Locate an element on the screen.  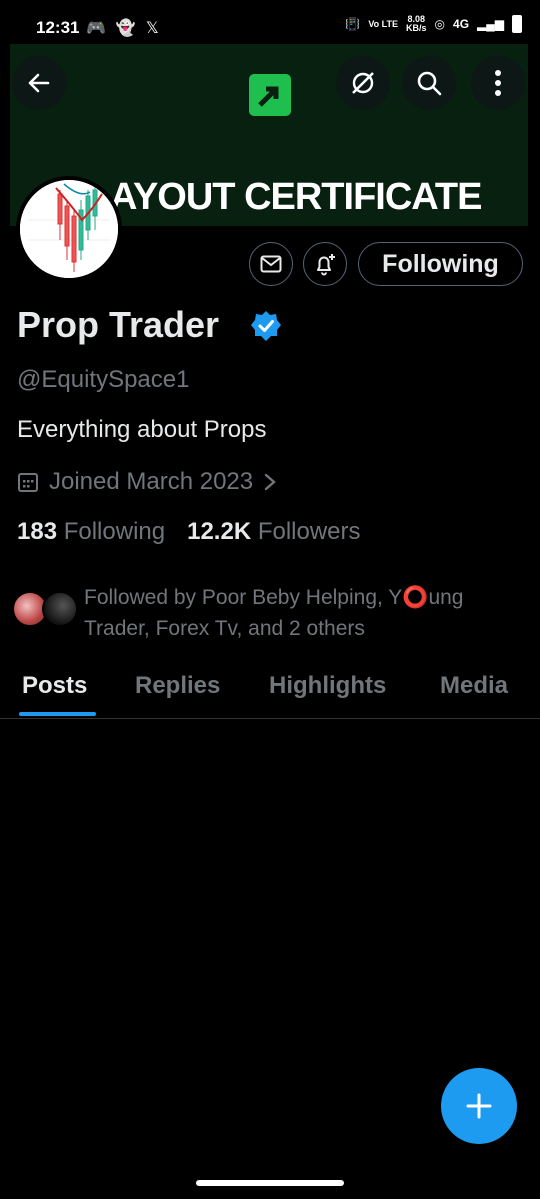
follower-avatar is located at coordinates (60, 609).